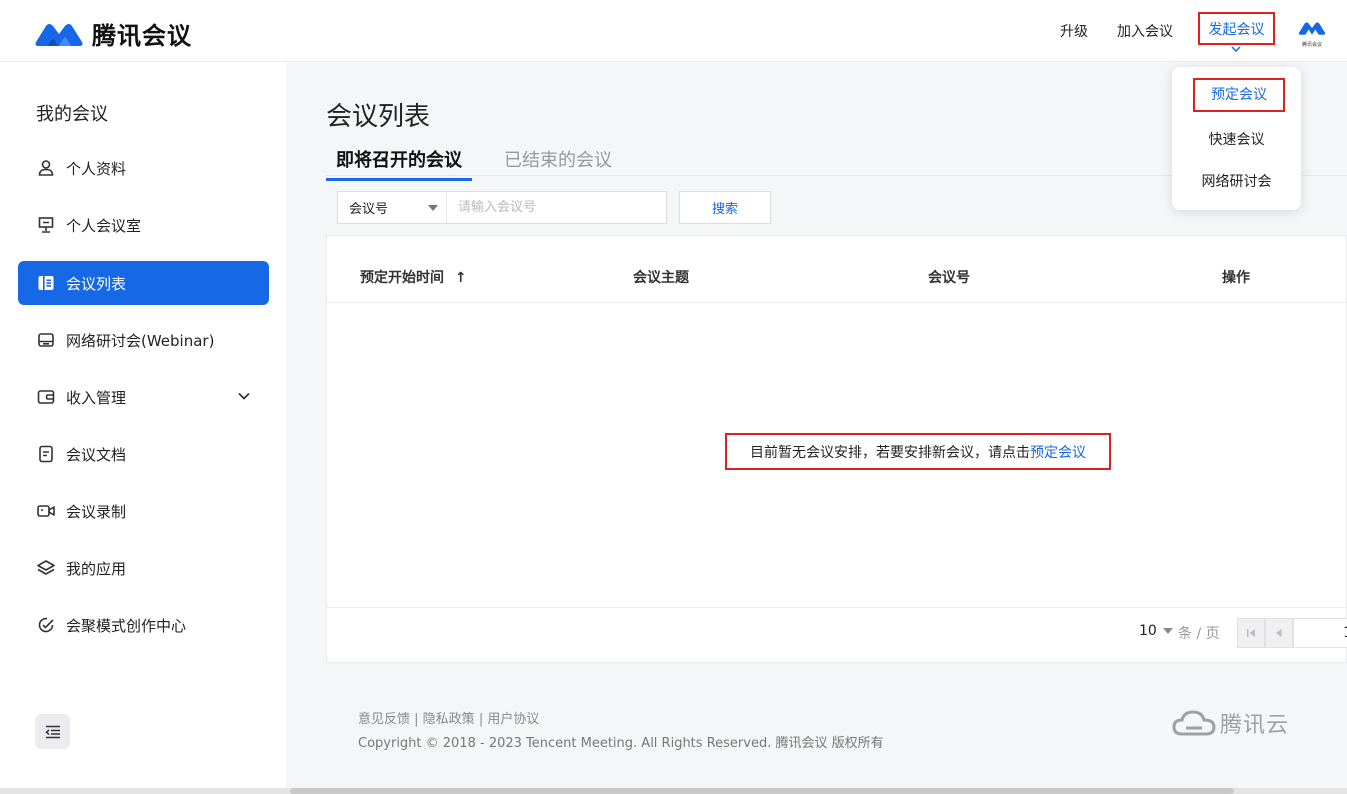  What do you see at coordinates (46, 568) in the screenshot?
I see `layers-icon` at bounding box center [46, 568].